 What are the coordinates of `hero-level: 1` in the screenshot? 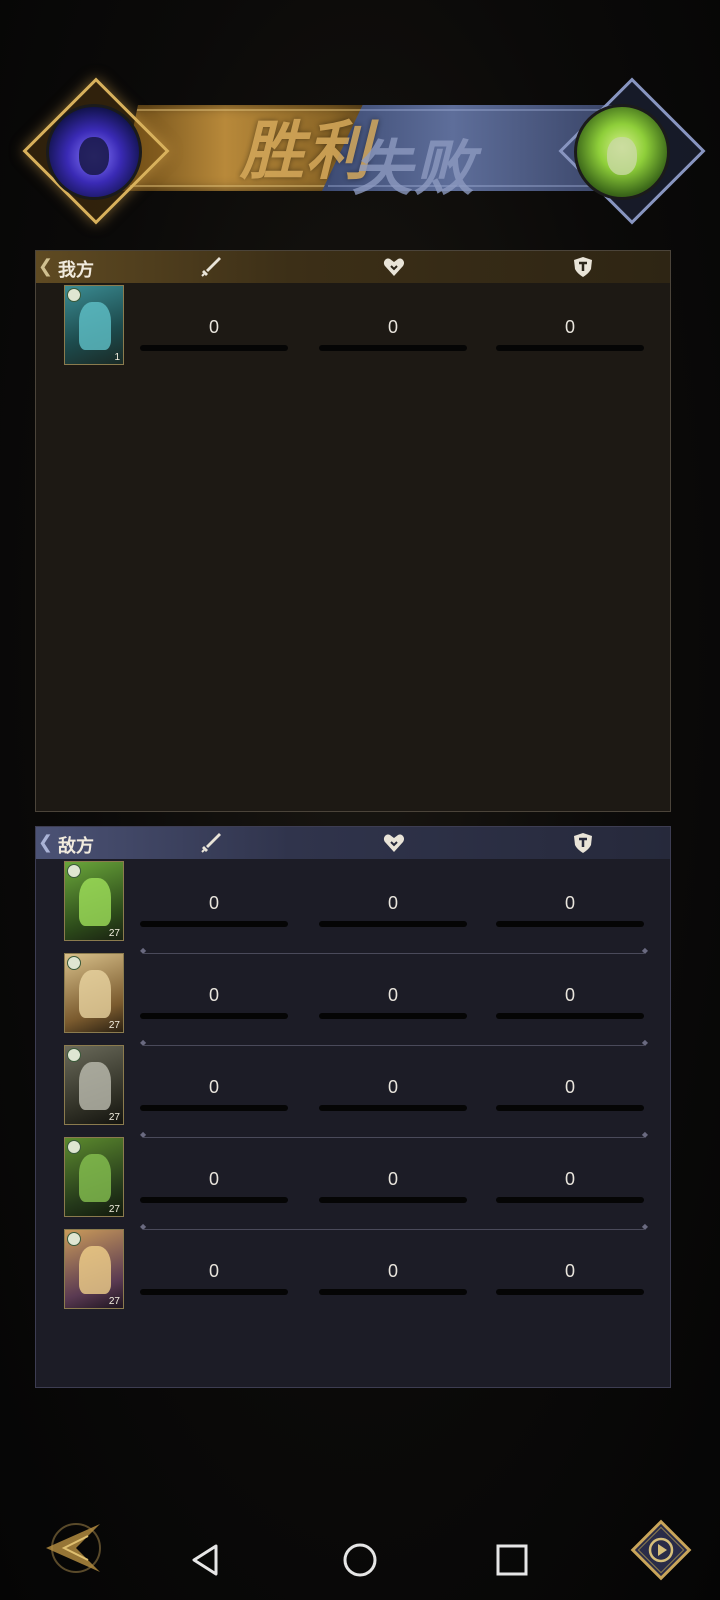 It's located at (117, 357).